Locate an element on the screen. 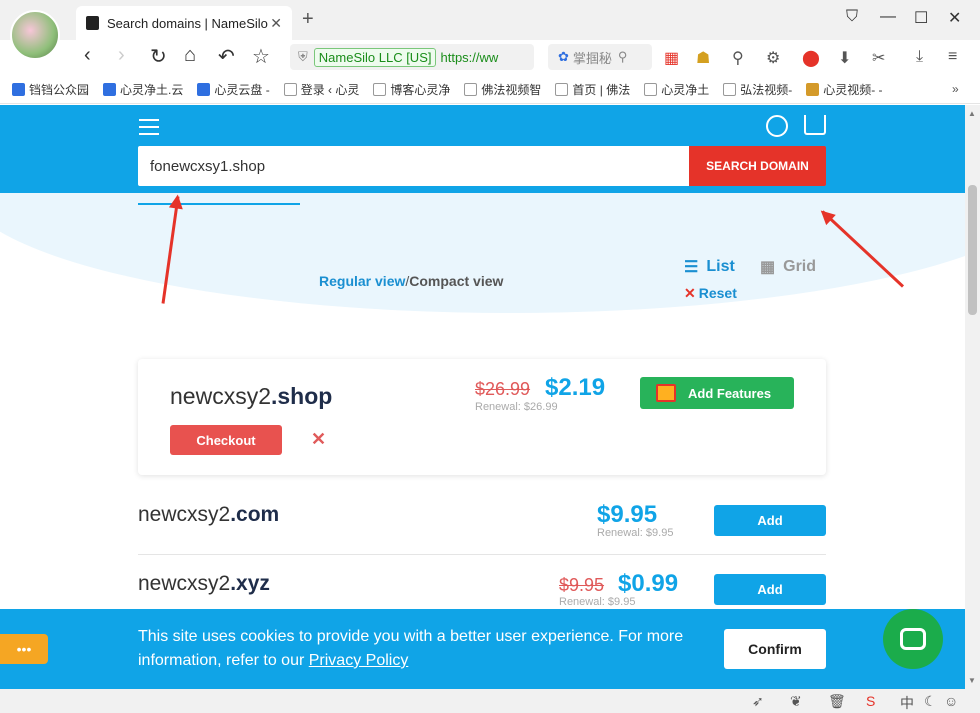 The image size is (980, 713). confirm-cookies-button: Confirm is located at coordinates (775, 649).